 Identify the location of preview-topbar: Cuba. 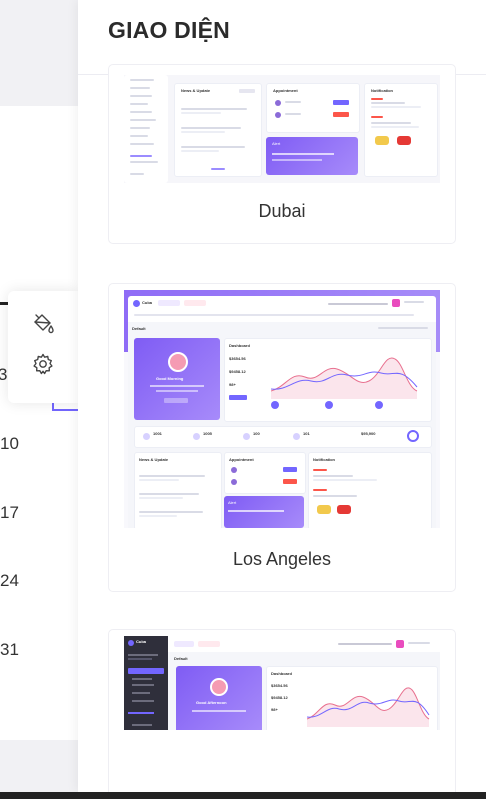
(282, 309).